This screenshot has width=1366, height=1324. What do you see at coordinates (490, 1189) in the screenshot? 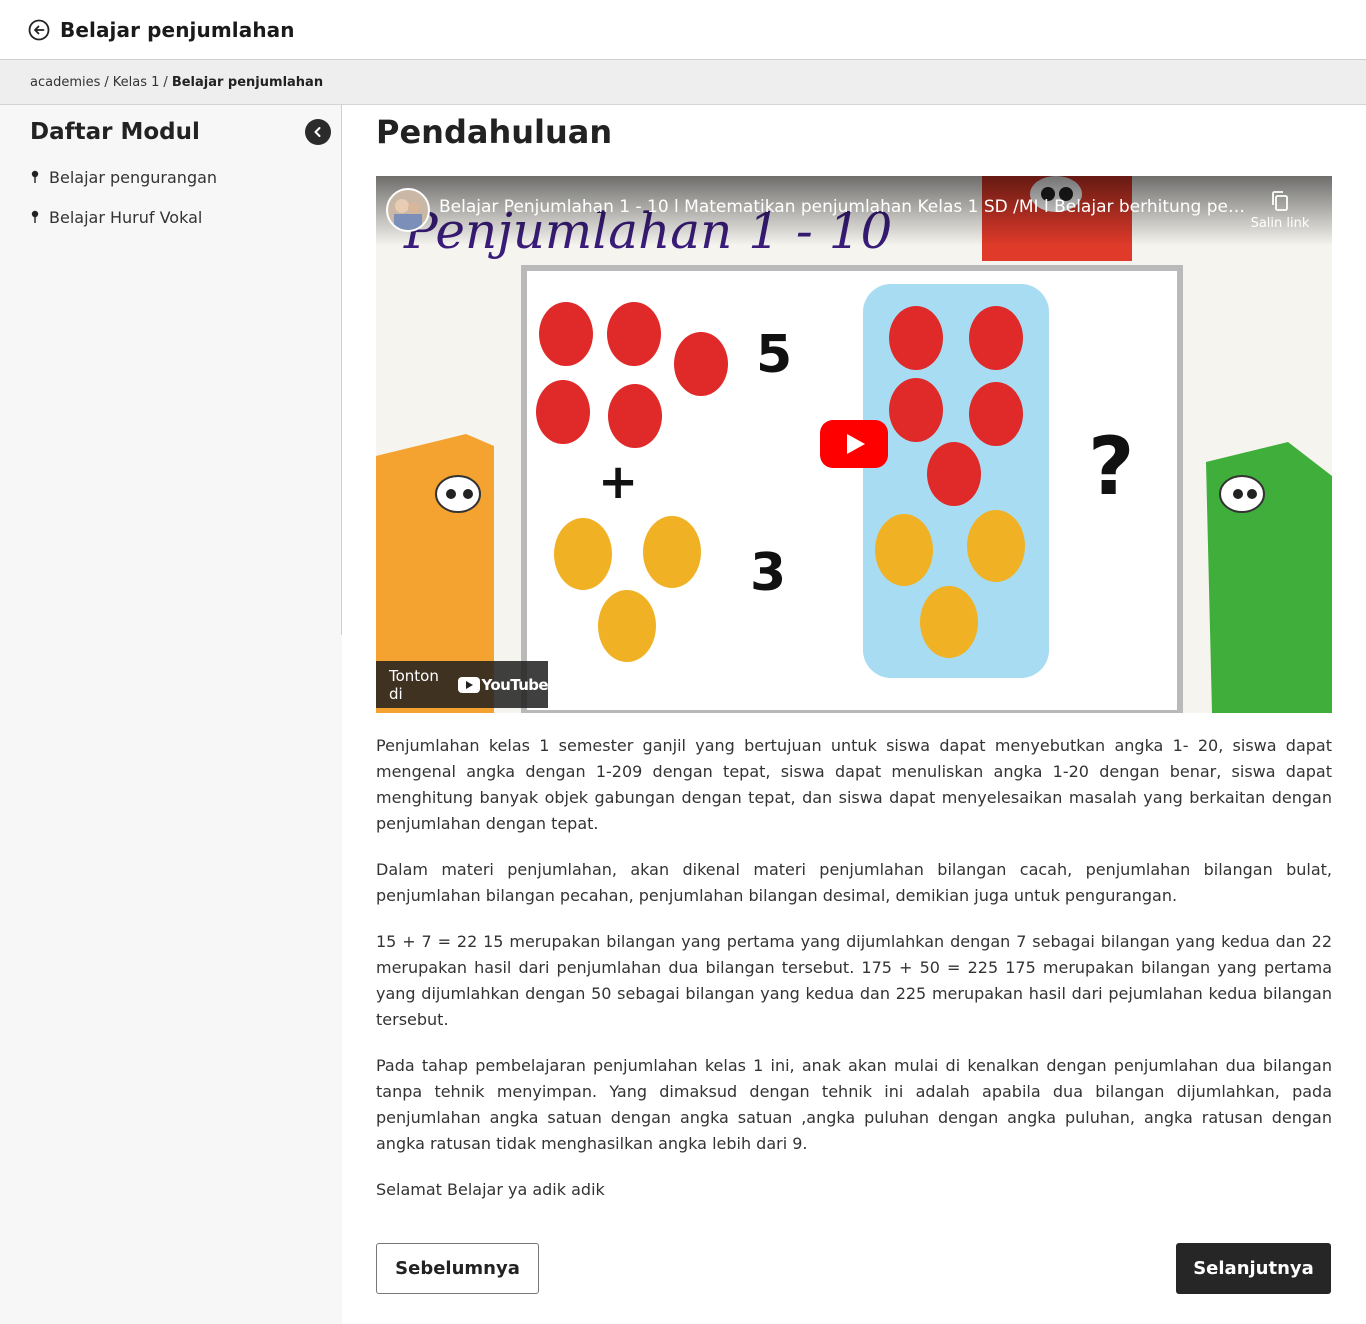
I see `lesson-paragraph: Selamat Belajar ya adik adik` at bounding box center [490, 1189].